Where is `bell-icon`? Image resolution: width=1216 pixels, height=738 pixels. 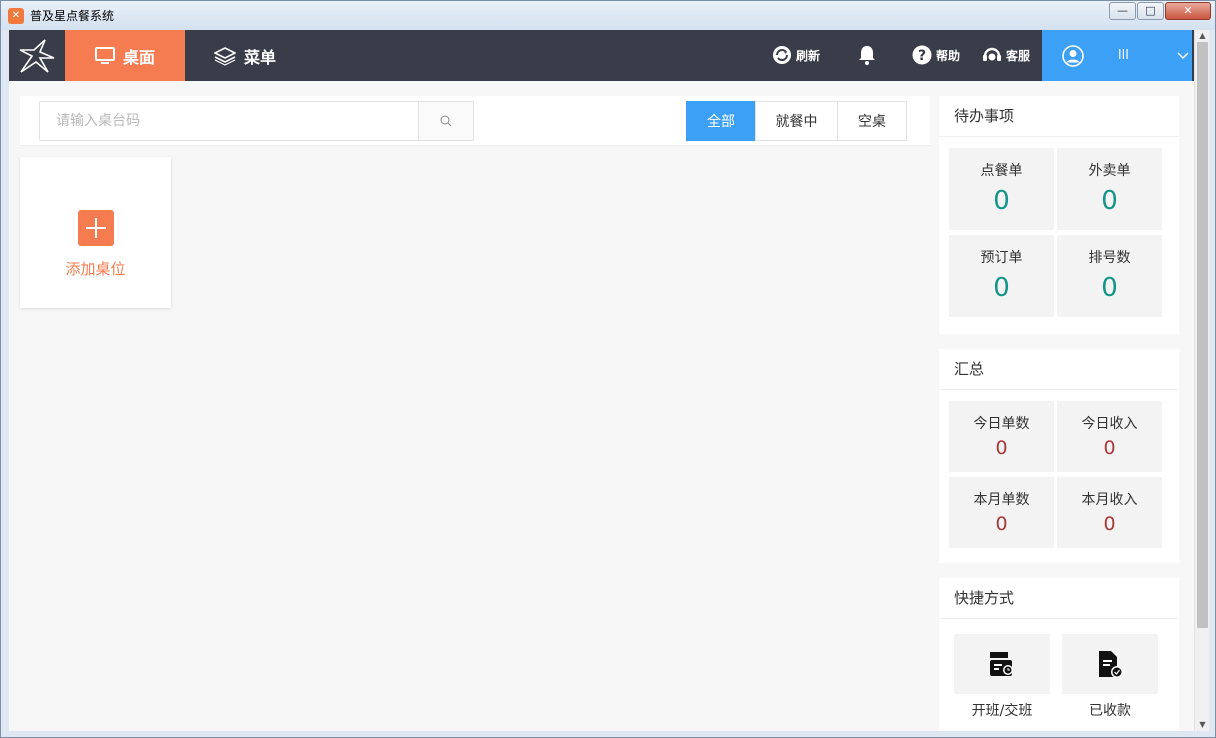 bell-icon is located at coordinates (867, 55).